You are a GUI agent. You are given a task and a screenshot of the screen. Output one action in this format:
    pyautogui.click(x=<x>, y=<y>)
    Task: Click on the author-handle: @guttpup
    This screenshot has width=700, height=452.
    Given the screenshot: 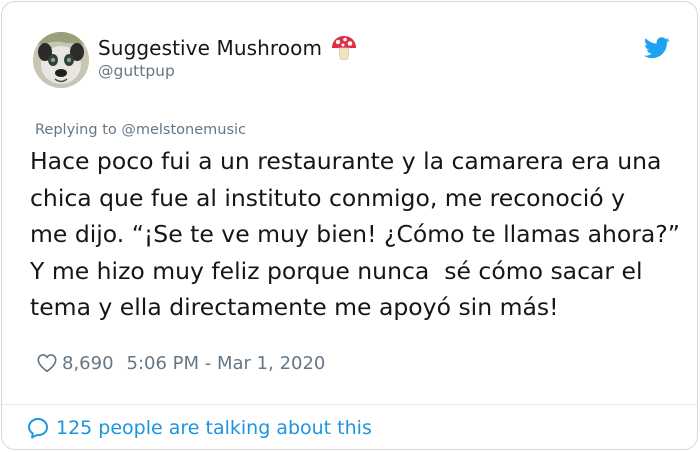 What is the action you would take?
    pyautogui.click(x=136, y=71)
    